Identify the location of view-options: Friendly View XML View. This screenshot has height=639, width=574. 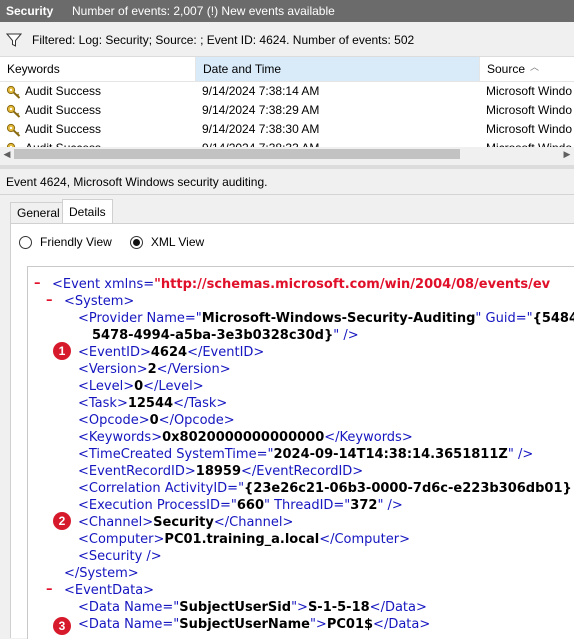
(120, 242).